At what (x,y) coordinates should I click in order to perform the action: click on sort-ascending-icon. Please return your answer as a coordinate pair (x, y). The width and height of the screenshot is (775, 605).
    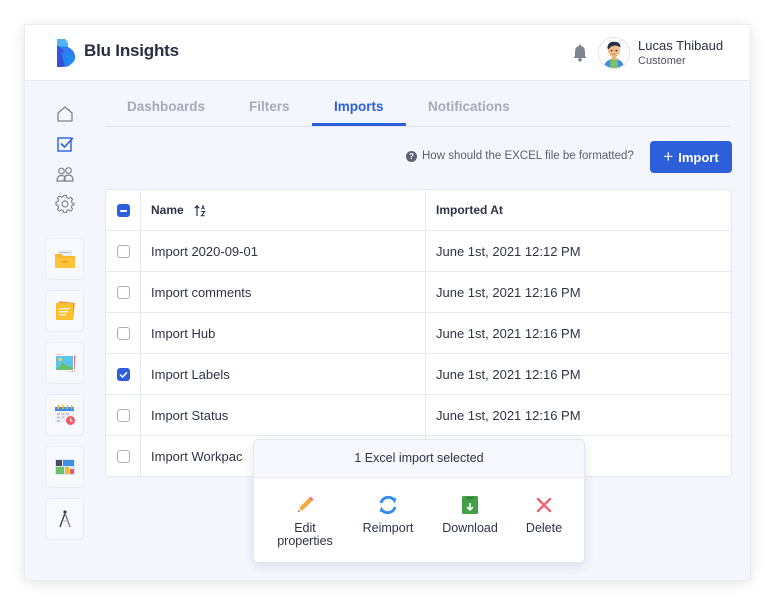
    Looking at the image, I should click on (200, 210).